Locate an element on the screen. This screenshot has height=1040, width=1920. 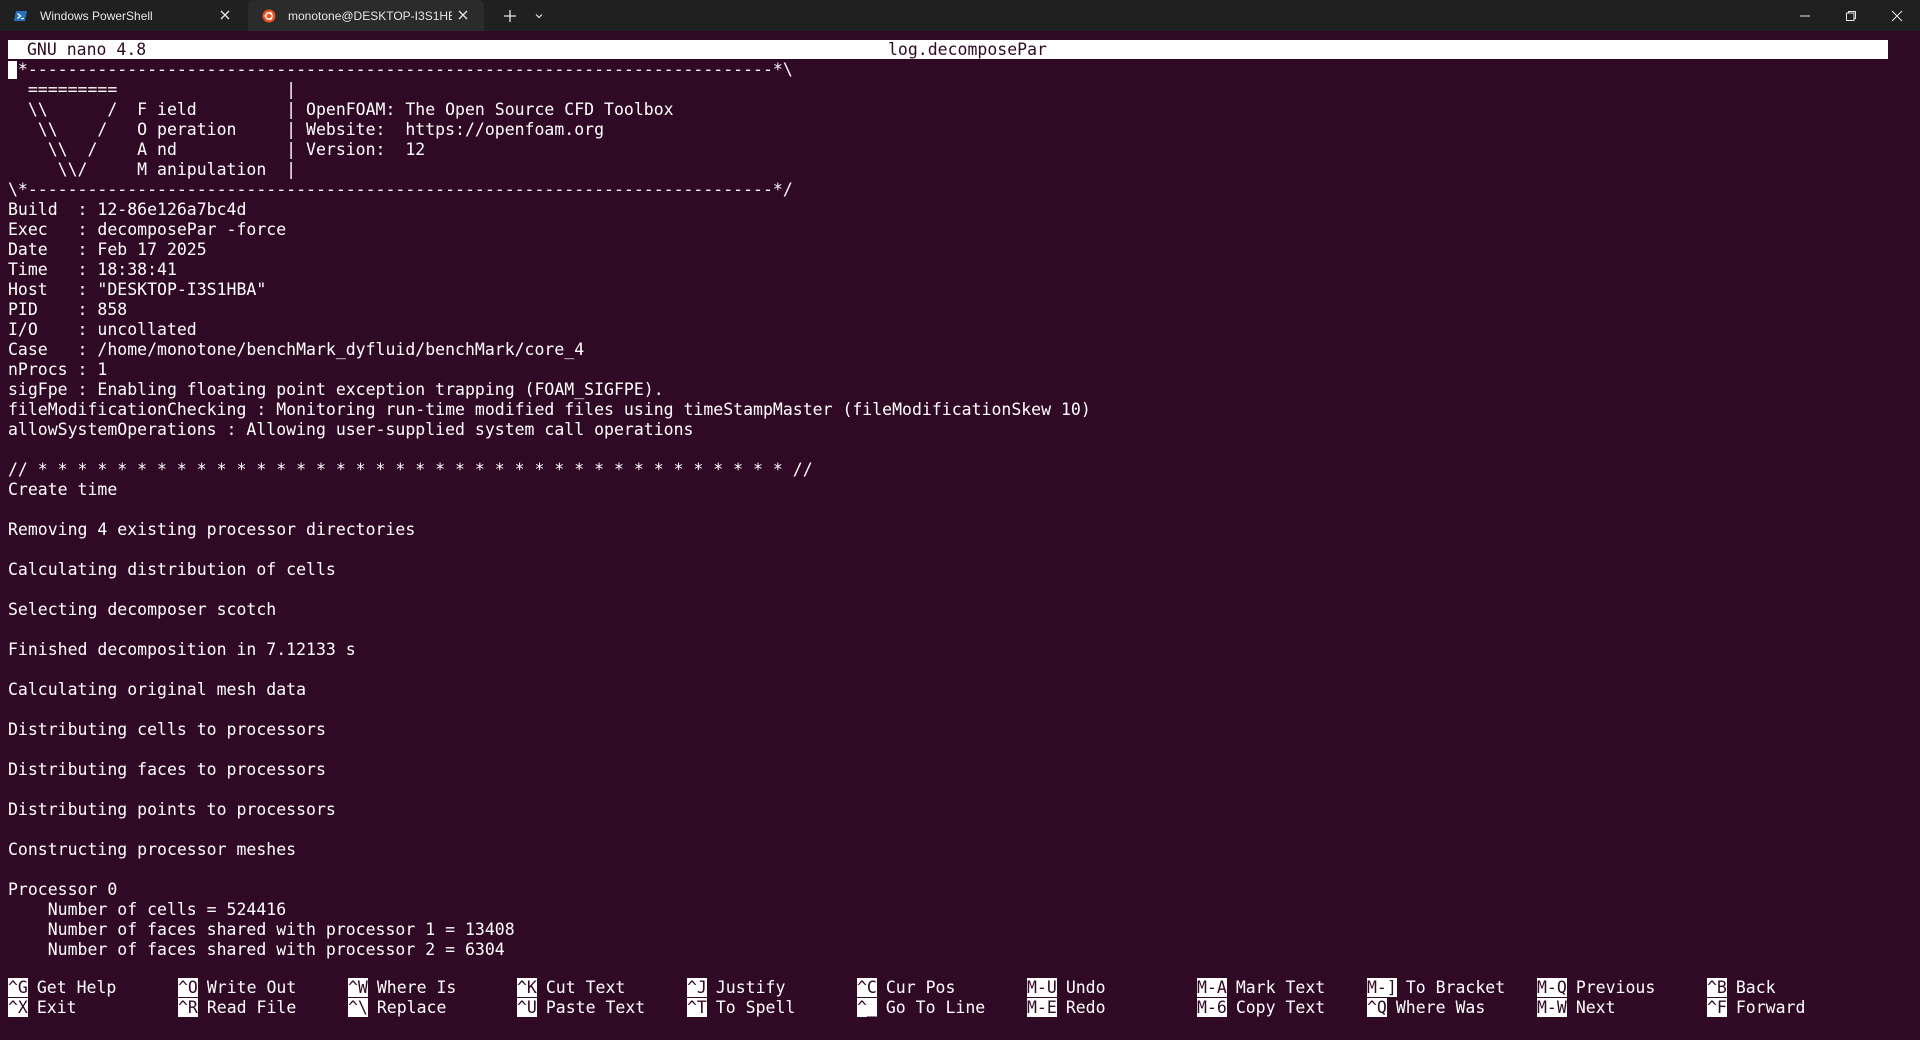
shortcut-item: ^W Where Is is located at coordinates (402, 988).